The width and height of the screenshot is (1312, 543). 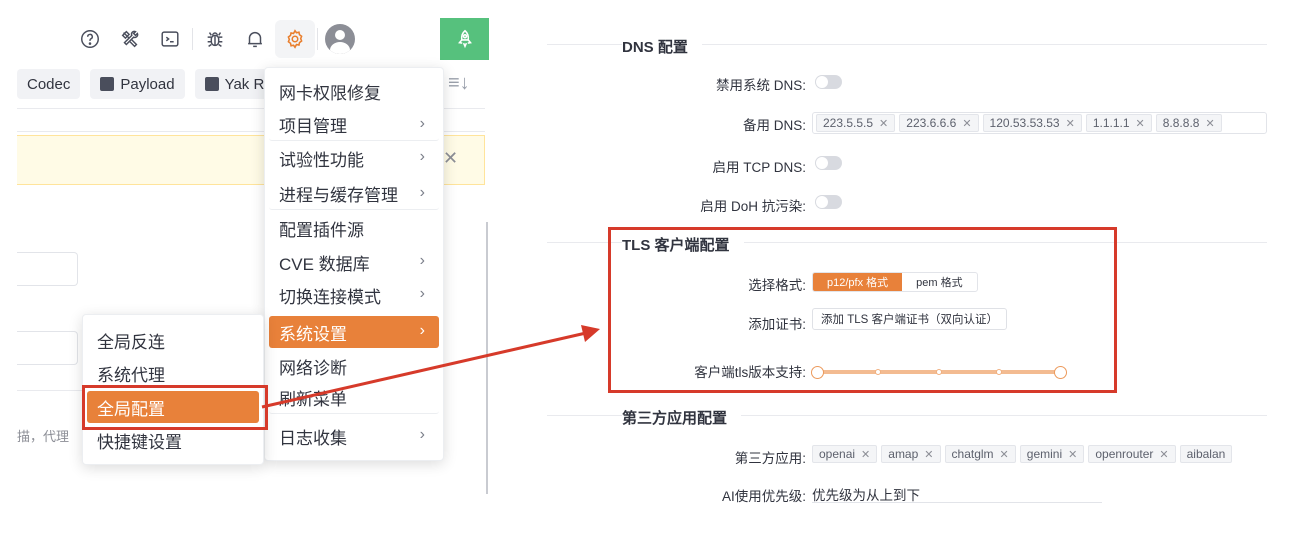 I want to click on tcp-dns-switch, so click(x=828, y=163).